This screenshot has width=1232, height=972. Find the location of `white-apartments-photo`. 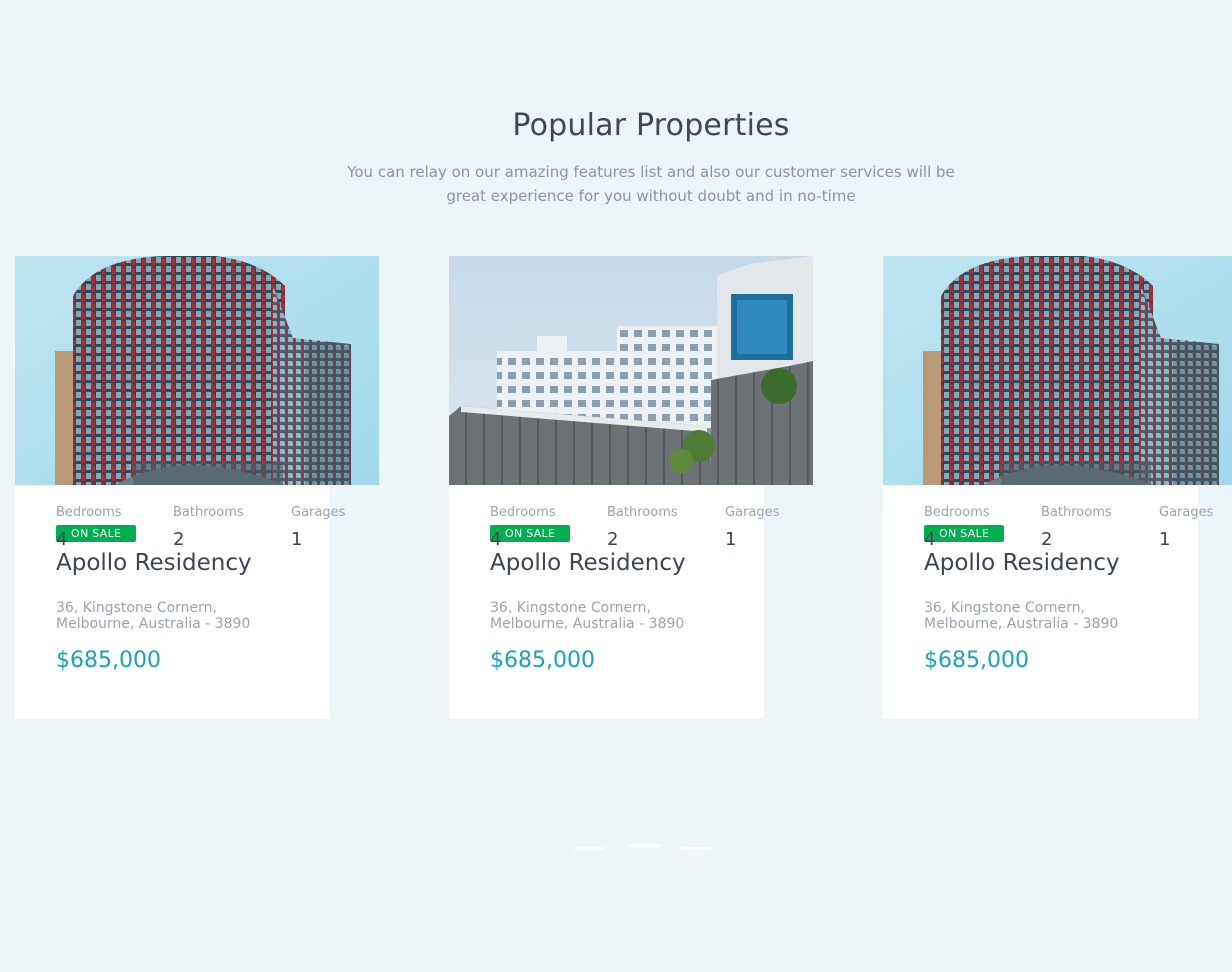

white-apartments-photo is located at coordinates (631, 370).